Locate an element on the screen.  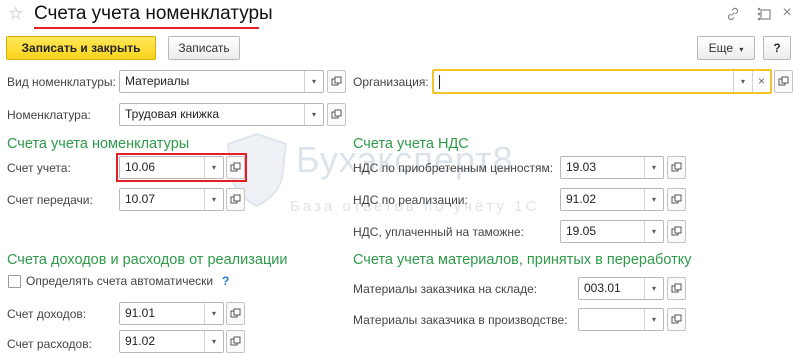
help-button: ? is located at coordinates (777, 48).